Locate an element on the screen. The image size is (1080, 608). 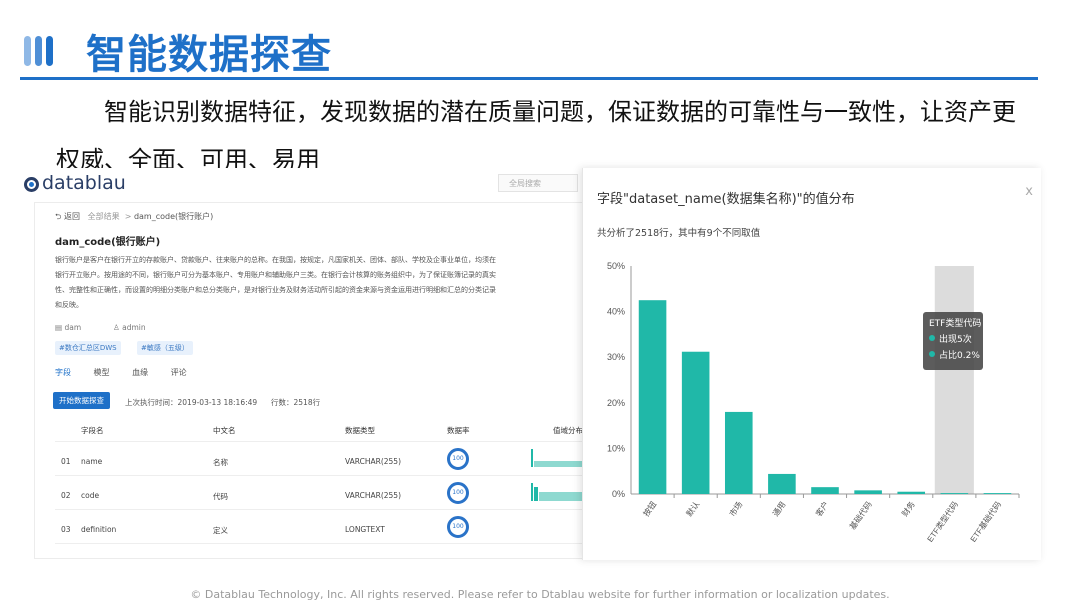
tab-lineage: 血缘 is located at coordinates (140, 372).